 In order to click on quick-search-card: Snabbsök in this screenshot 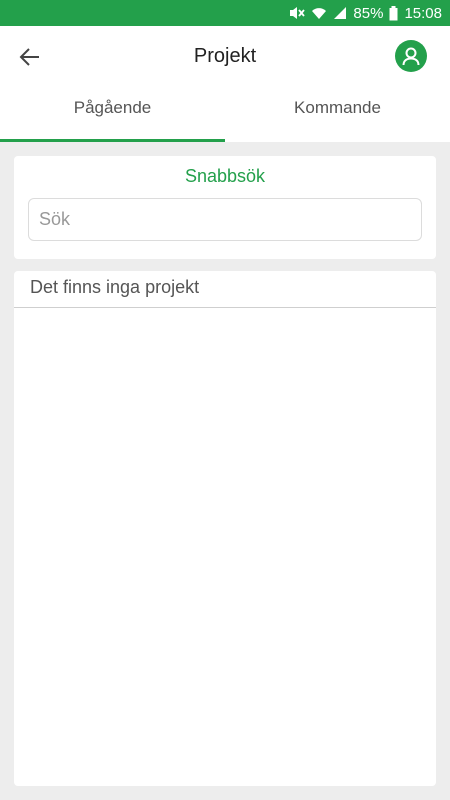, I will do `click(225, 207)`.